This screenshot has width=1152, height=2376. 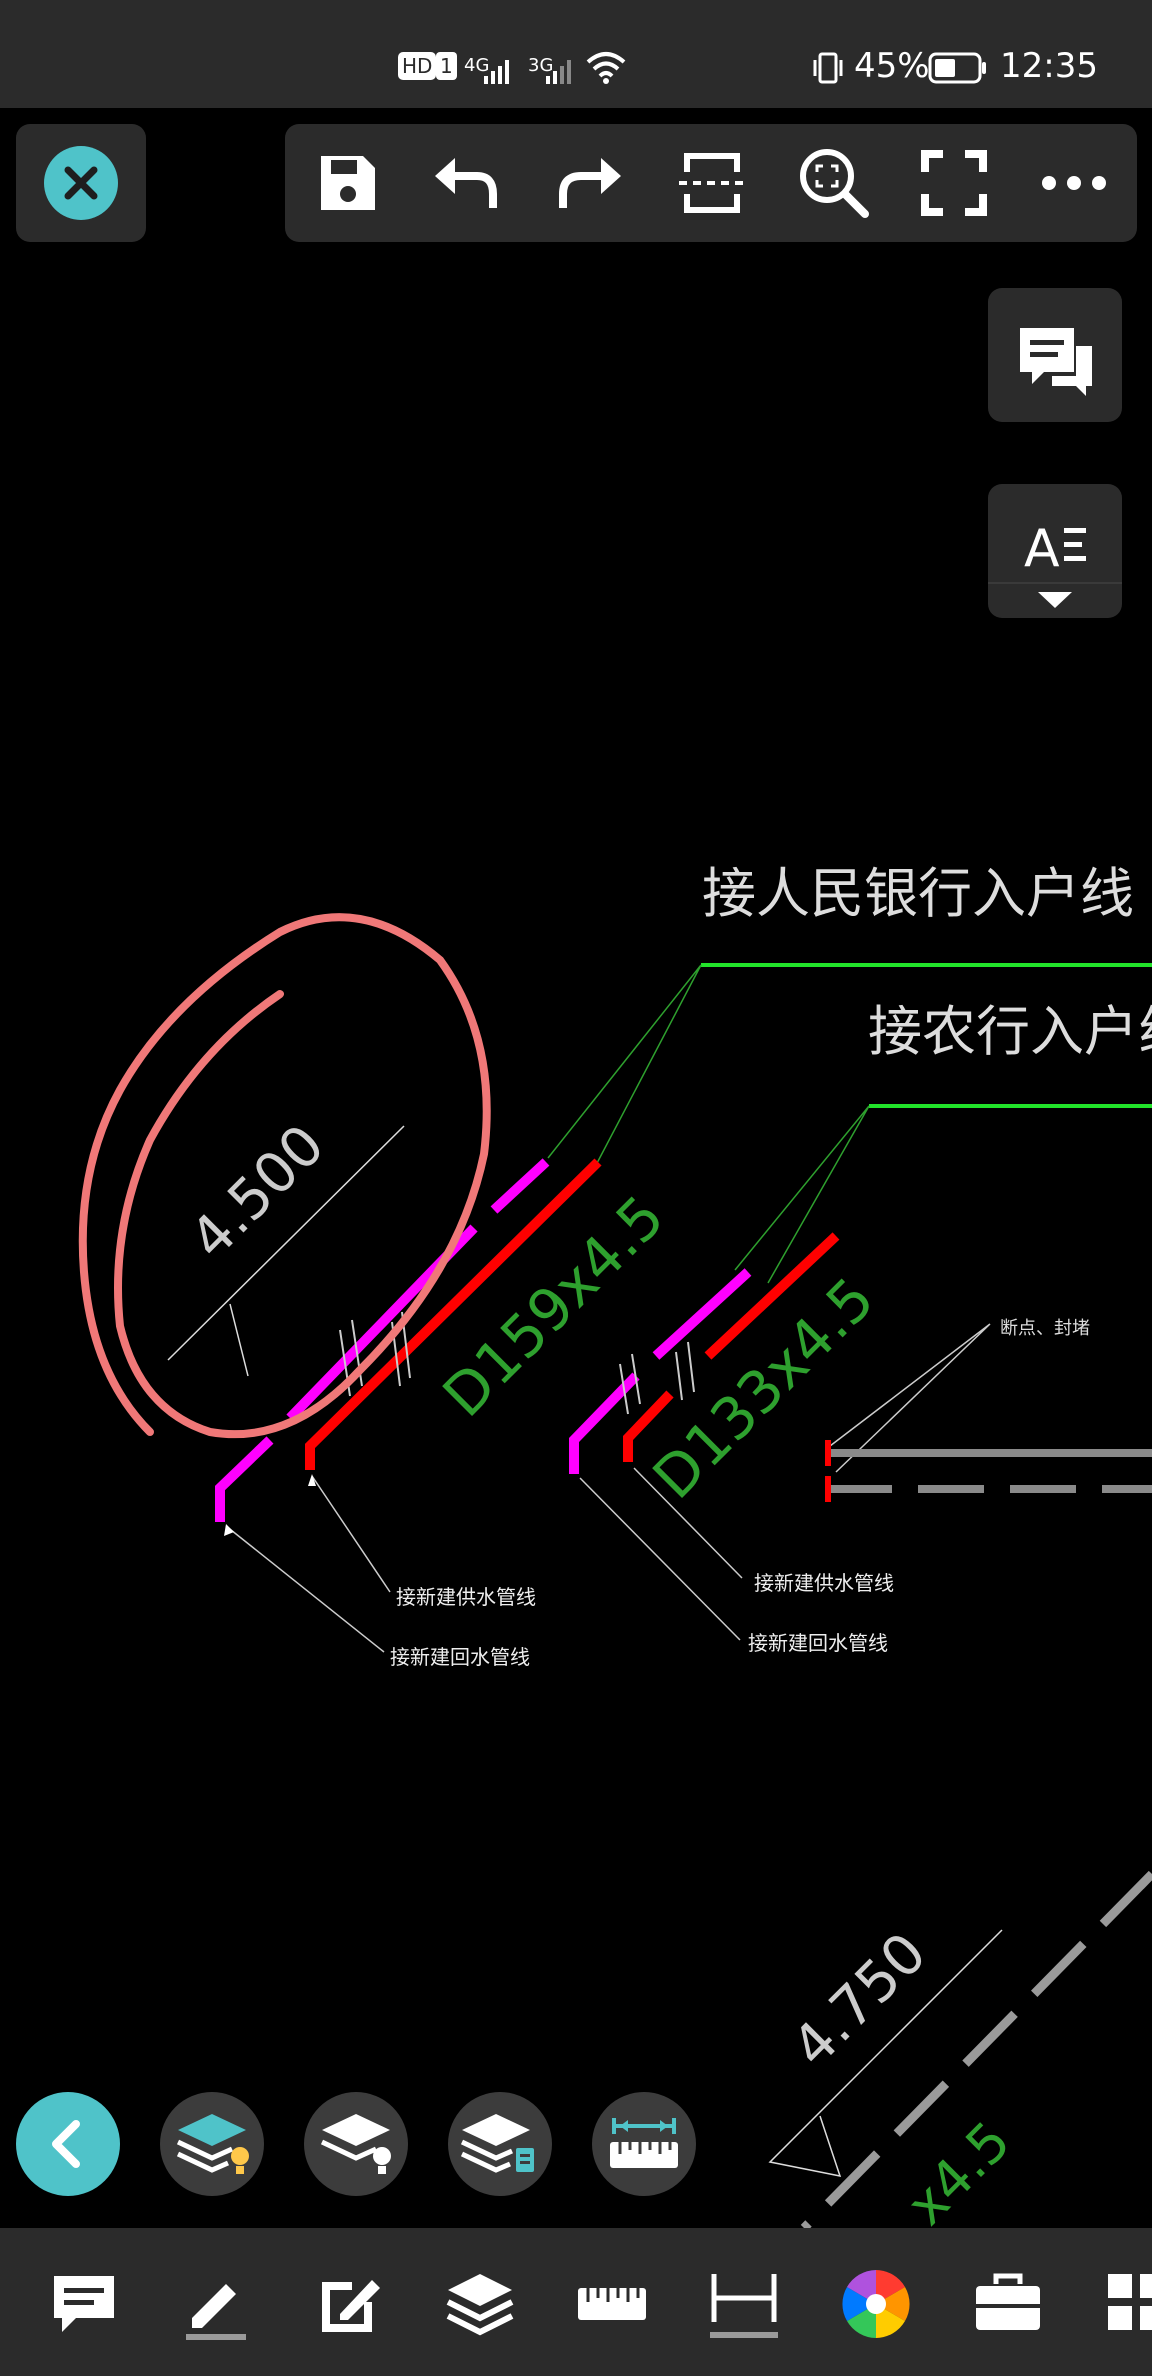 I want to click on grid-button, so click(x=1126, y=2304).